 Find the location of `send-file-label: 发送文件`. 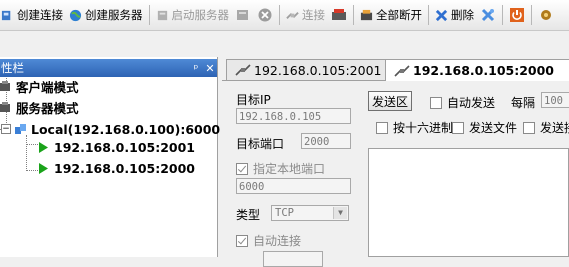

send-file-label: 发送文件 is located at coordinates (493, 128).